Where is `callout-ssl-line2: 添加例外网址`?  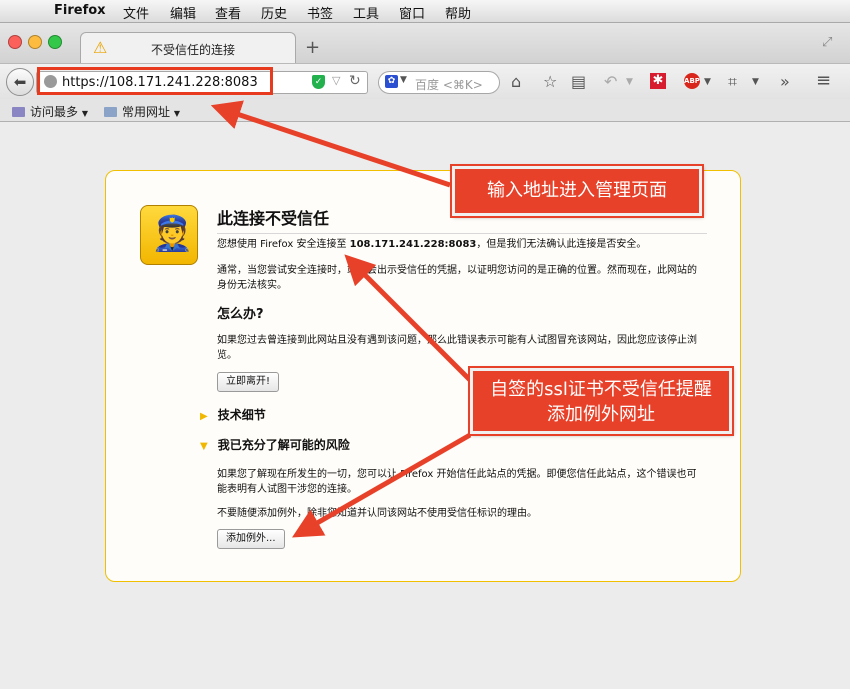 callout-ssl-line2: 添加例外网址 is located at coordinates (601, 414).